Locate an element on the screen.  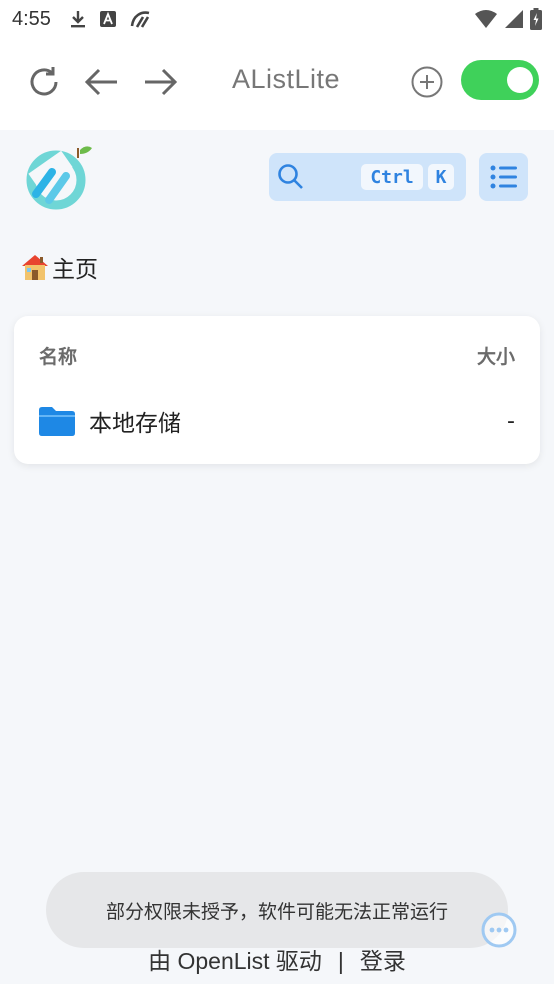
breadcrumb: 主页 is located at coordinates (59, 267).